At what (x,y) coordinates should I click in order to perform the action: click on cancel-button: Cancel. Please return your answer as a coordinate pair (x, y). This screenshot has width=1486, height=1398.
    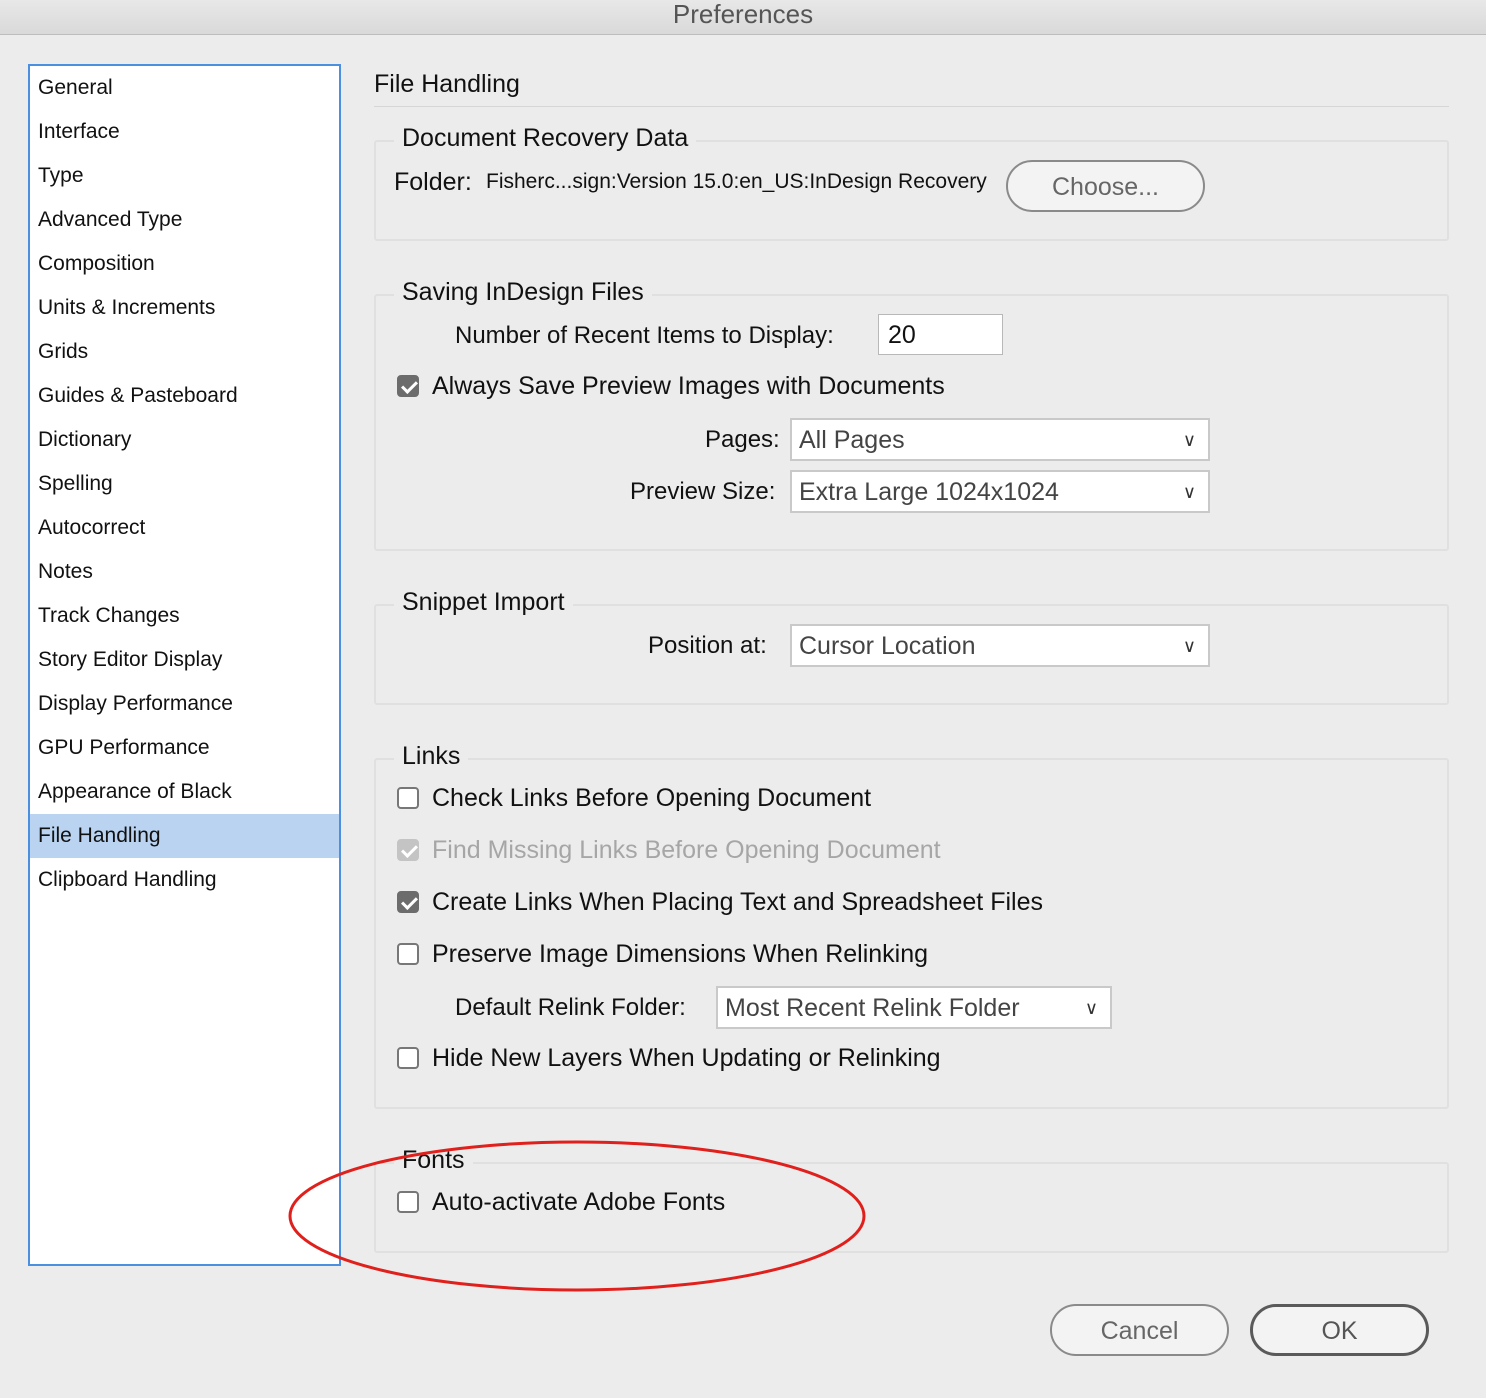
    Looking at the image, I should click on (1139, 1330).